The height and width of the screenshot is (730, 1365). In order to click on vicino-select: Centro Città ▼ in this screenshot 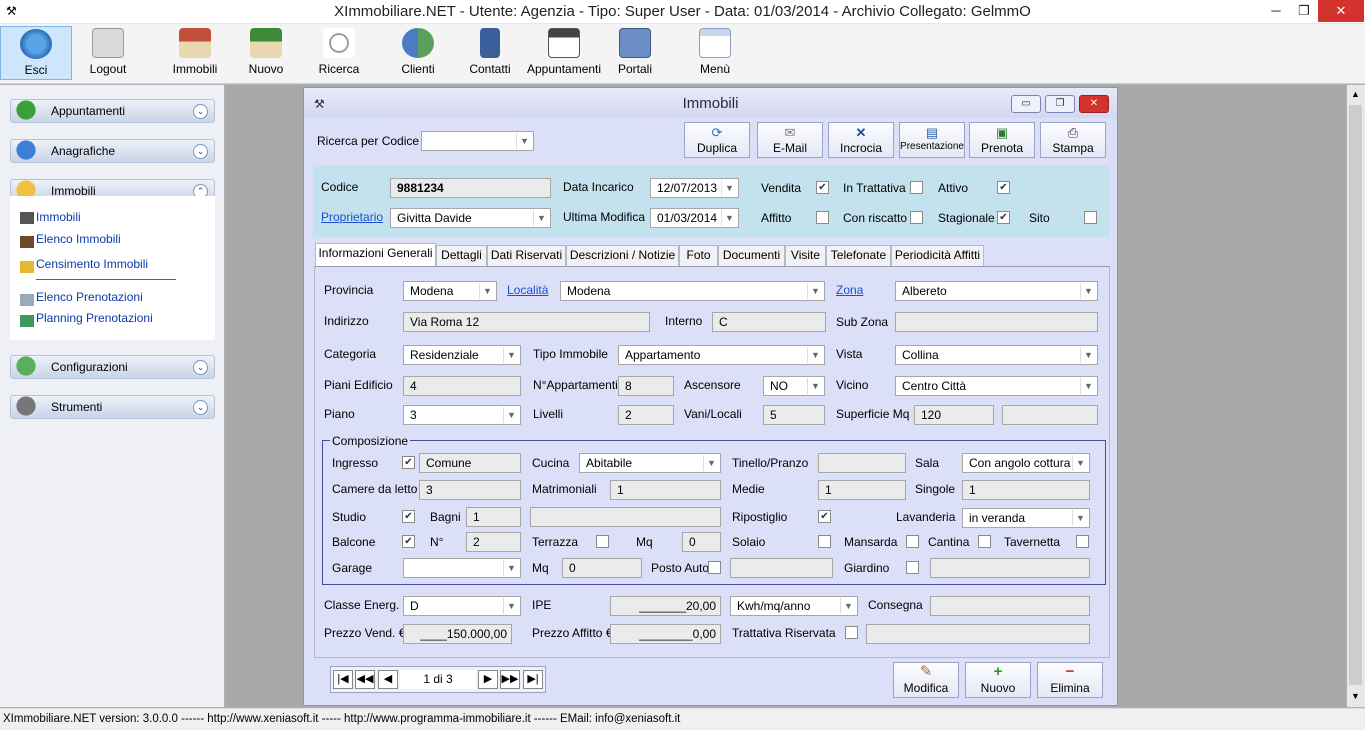, I will do `click(996, 386)`.